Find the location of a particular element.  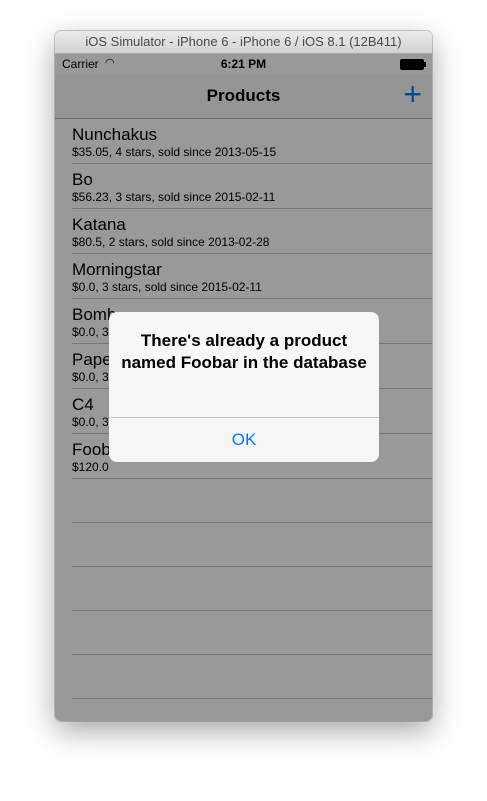

ok-button: OK is located at coordinates (244, 440).